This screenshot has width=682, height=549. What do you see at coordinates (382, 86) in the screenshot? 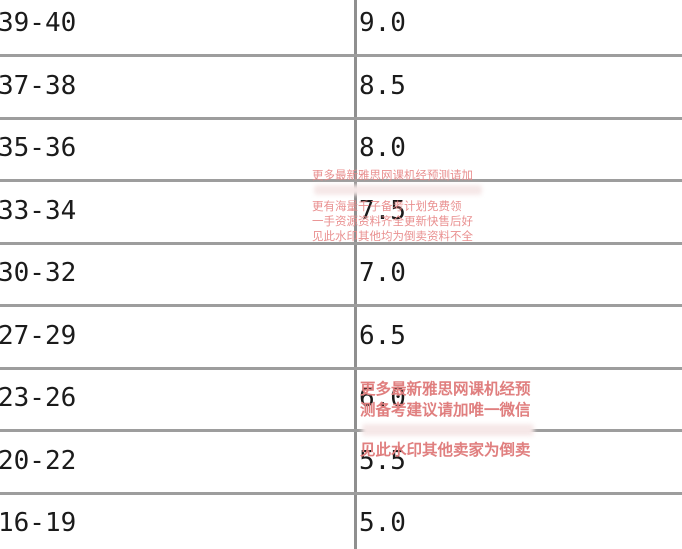
I see `band-score-cell: 8.5` at bounding box center [382, 86].